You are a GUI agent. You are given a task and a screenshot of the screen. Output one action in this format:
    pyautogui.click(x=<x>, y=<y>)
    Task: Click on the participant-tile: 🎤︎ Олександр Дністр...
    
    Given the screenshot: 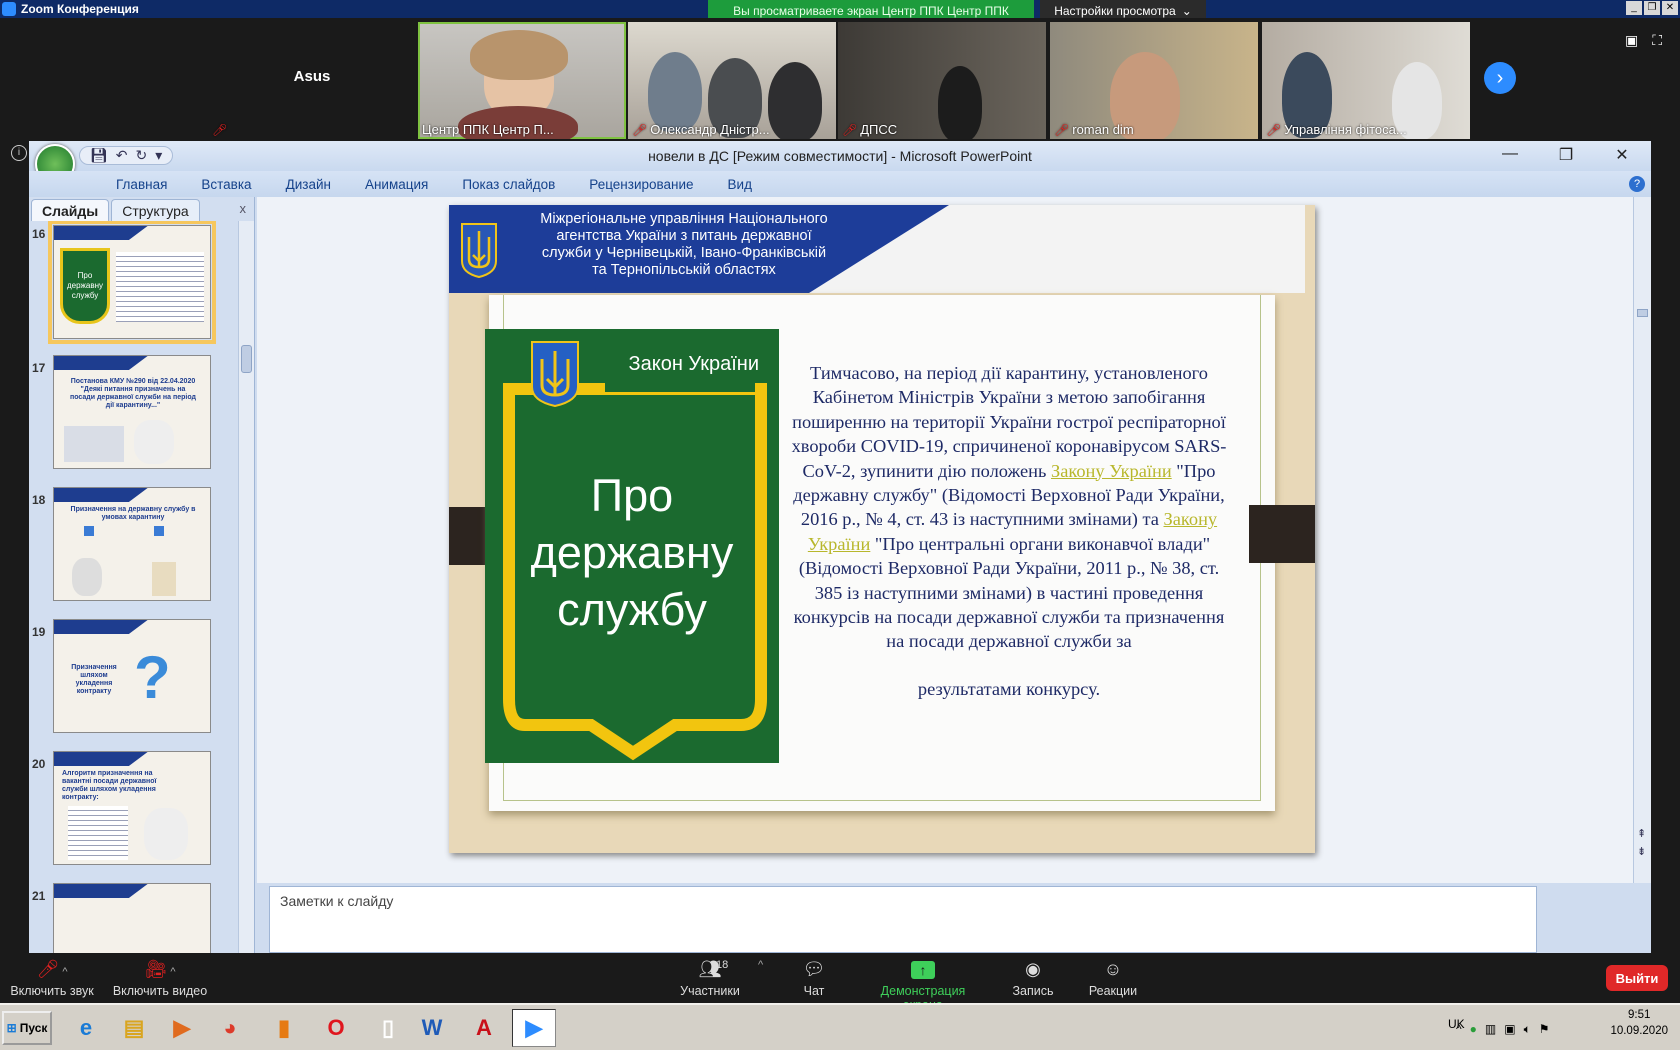 What is the action you would take?
    pyautogui.click(x=732, y=80)
    